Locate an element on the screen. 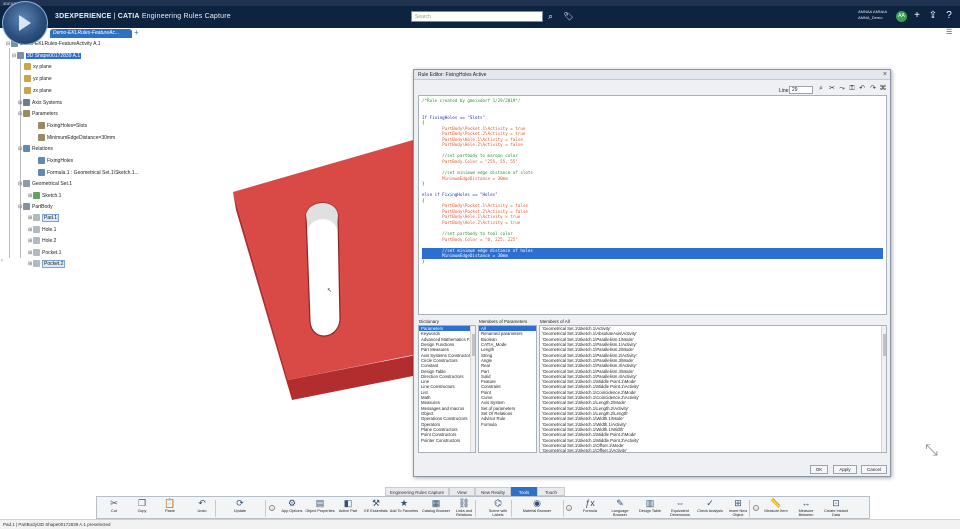 Image resolution: width=960 pixels, height=529 pixels. equivalent-dimensions-button: ⇔ Equivalent Dimensions is located at coordinates (680, 508).